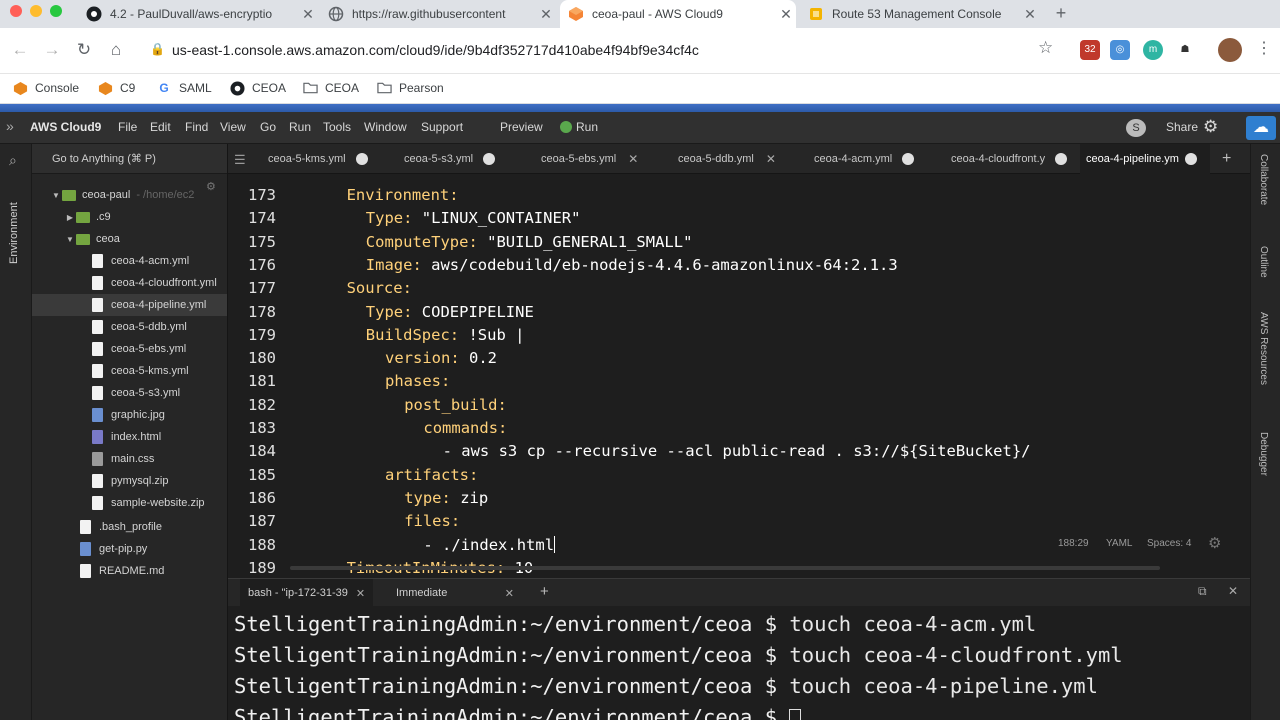 This screenshot has width=1280, height=720. What do you see at coordinates (233, 127) in the screenshot?
I see `menu-view: View` at bounding box center [233, 127].